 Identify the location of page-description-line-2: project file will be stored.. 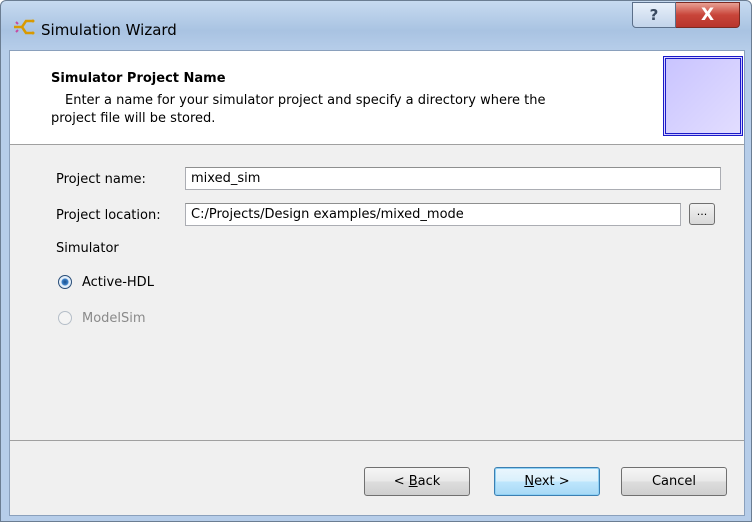
(133, 118).